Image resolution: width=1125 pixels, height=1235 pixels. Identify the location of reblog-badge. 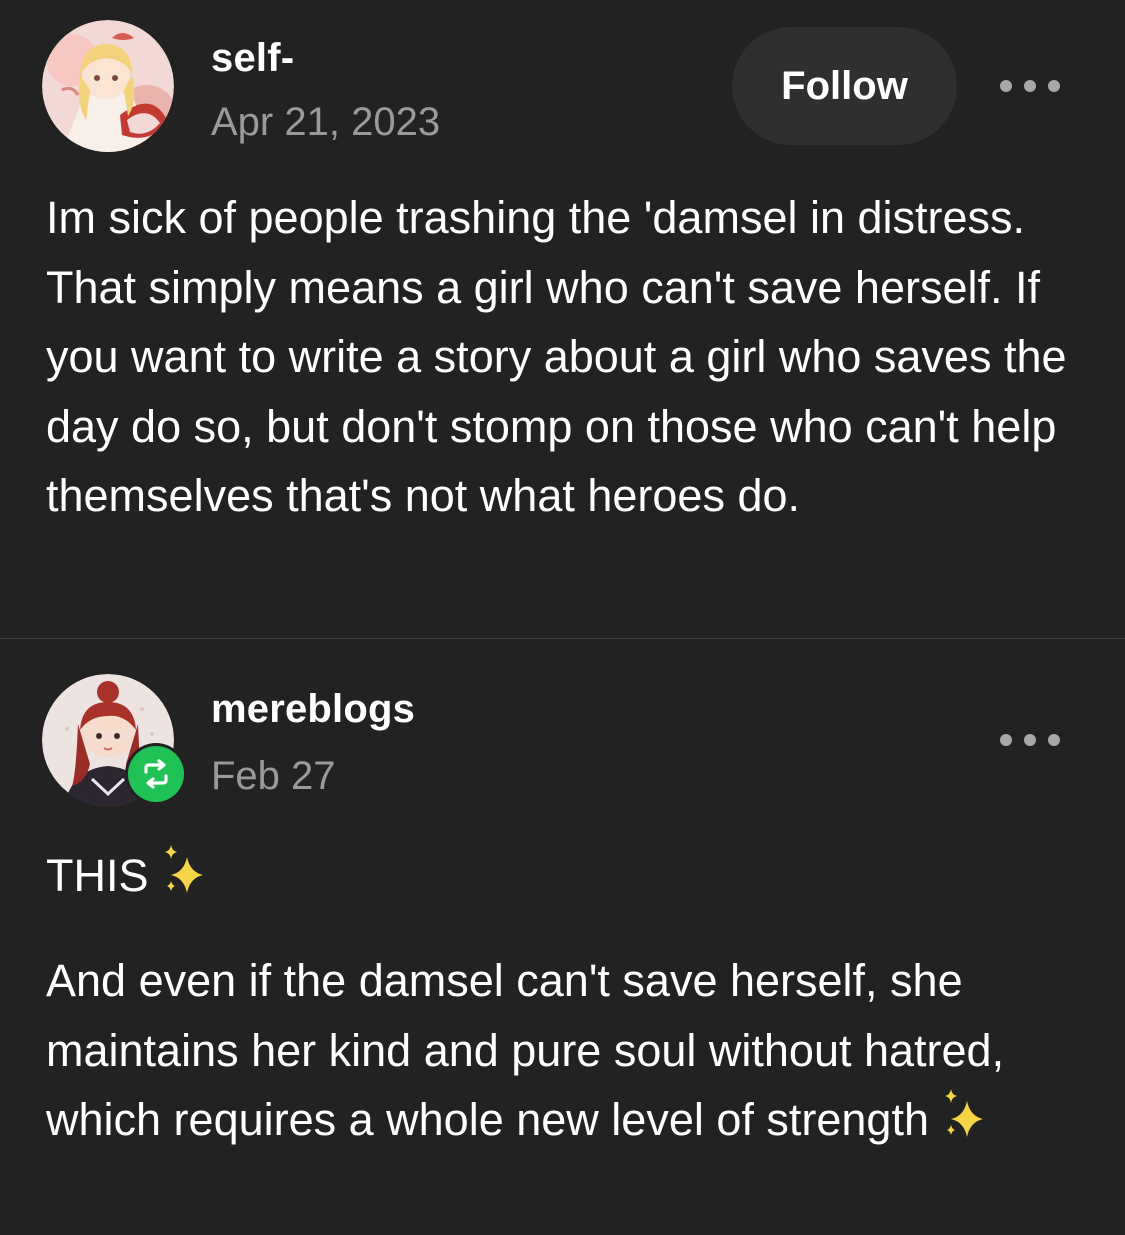
(156, 774).